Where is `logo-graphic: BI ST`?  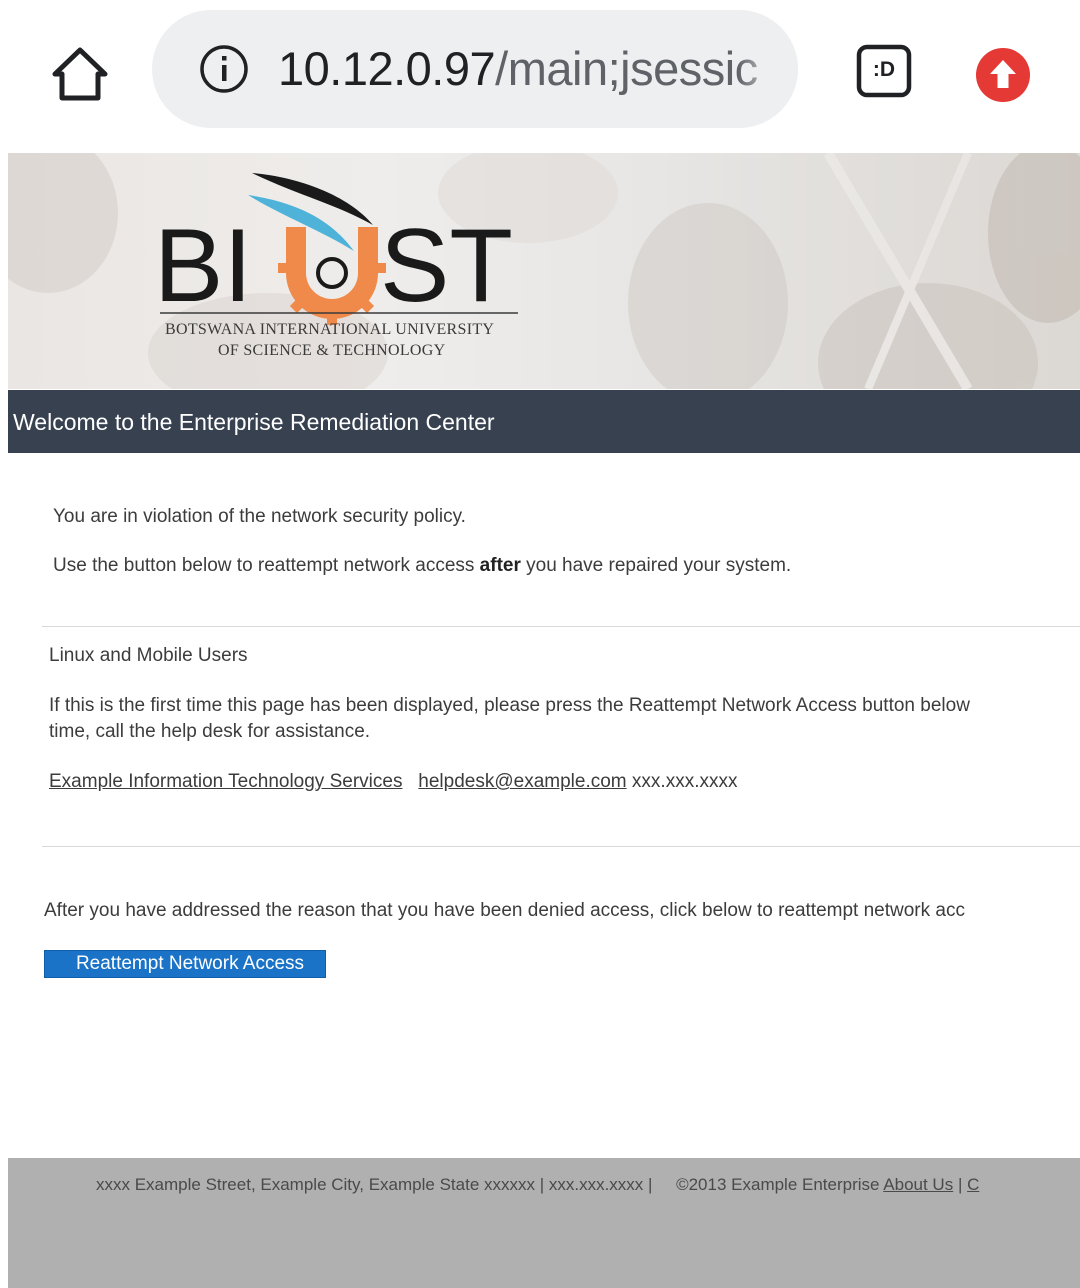
logo-graphic: BI ST is located at coordinates (336, 250).